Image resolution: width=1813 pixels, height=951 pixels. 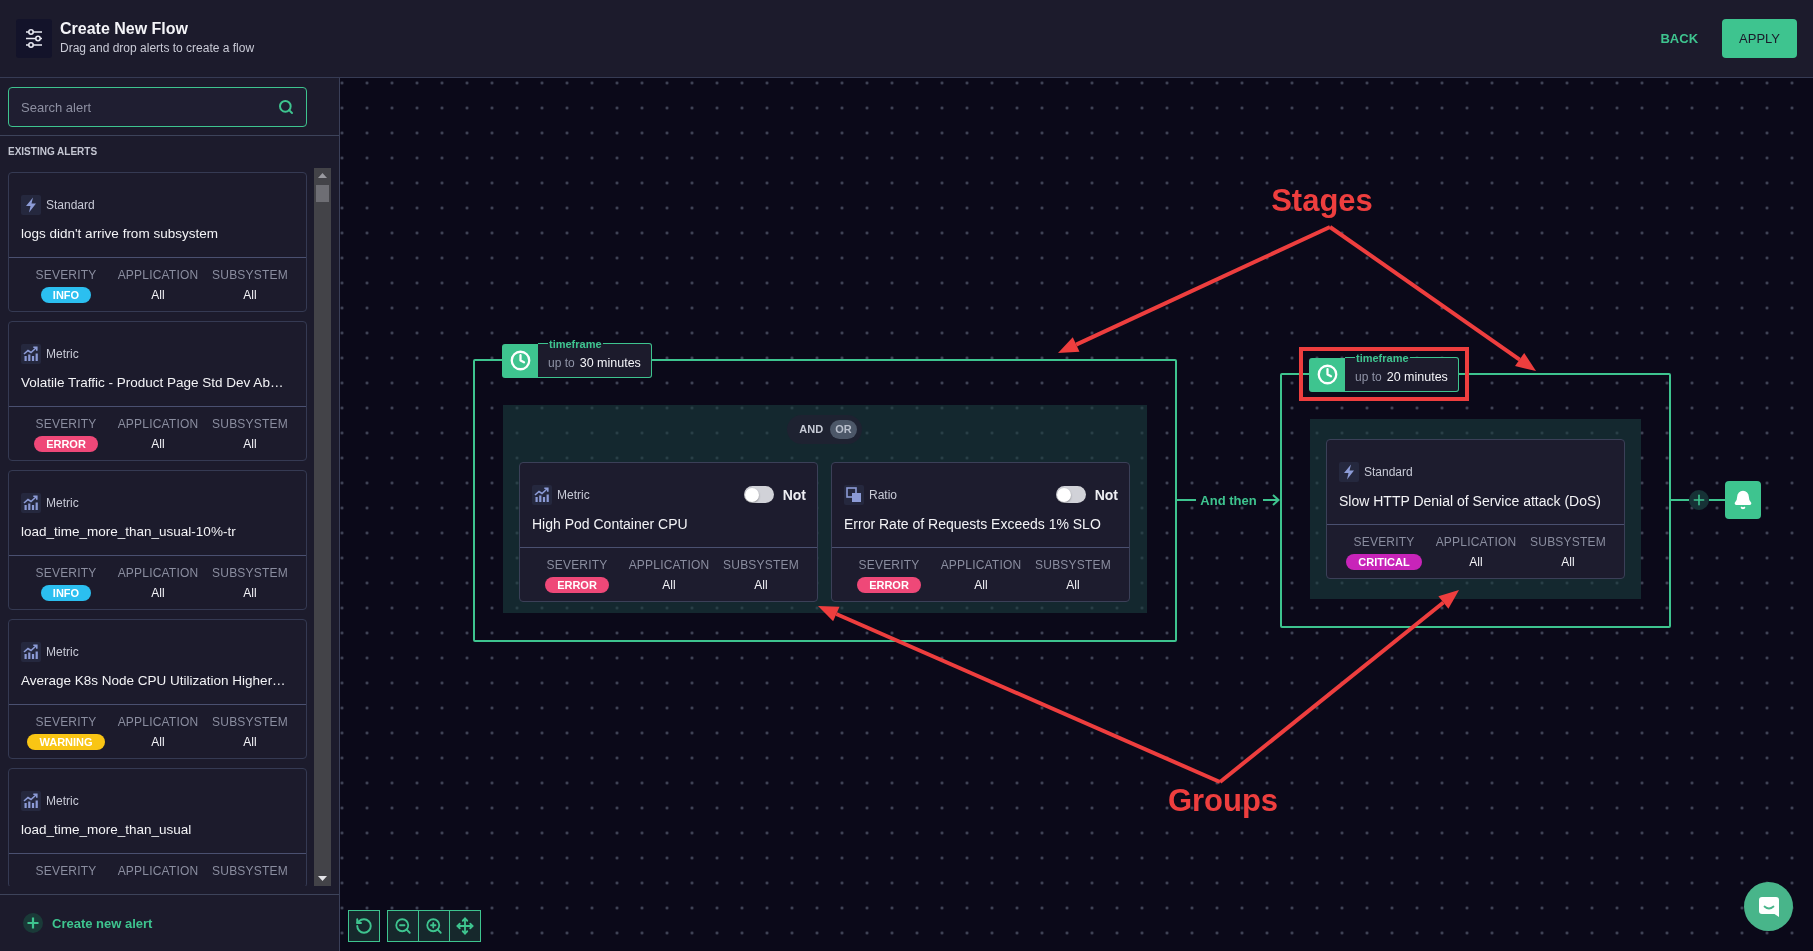 I want to click on connector-line, so click(x=1717, y=500).